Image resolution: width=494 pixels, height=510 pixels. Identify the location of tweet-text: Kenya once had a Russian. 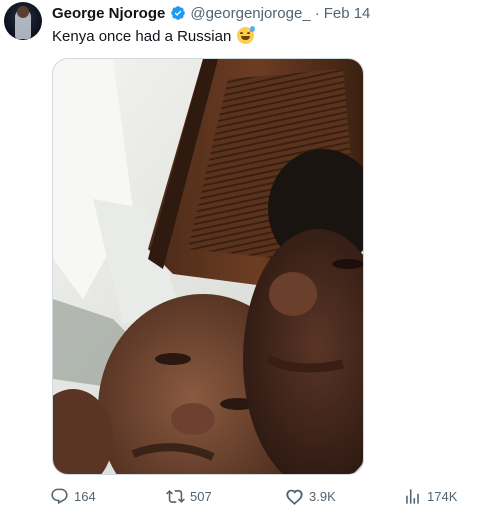
(154, 35).